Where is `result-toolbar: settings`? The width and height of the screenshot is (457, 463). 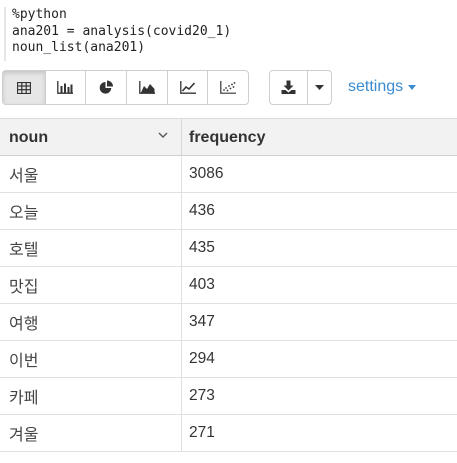
result-toolbar: settings is located at coordinates (228, 89).